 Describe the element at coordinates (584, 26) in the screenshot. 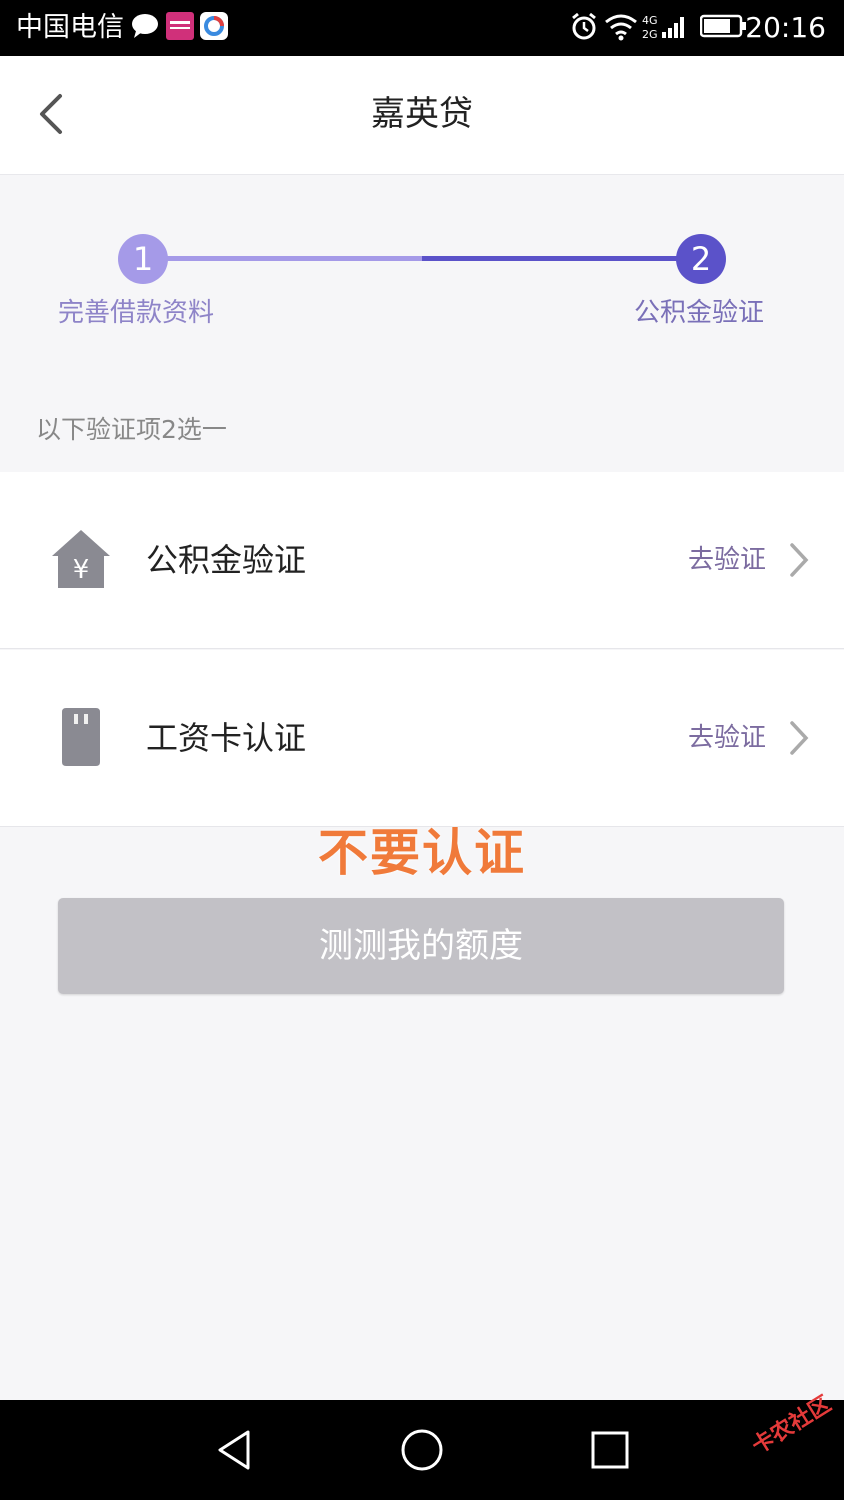

I see `alarm-icon` at that location.